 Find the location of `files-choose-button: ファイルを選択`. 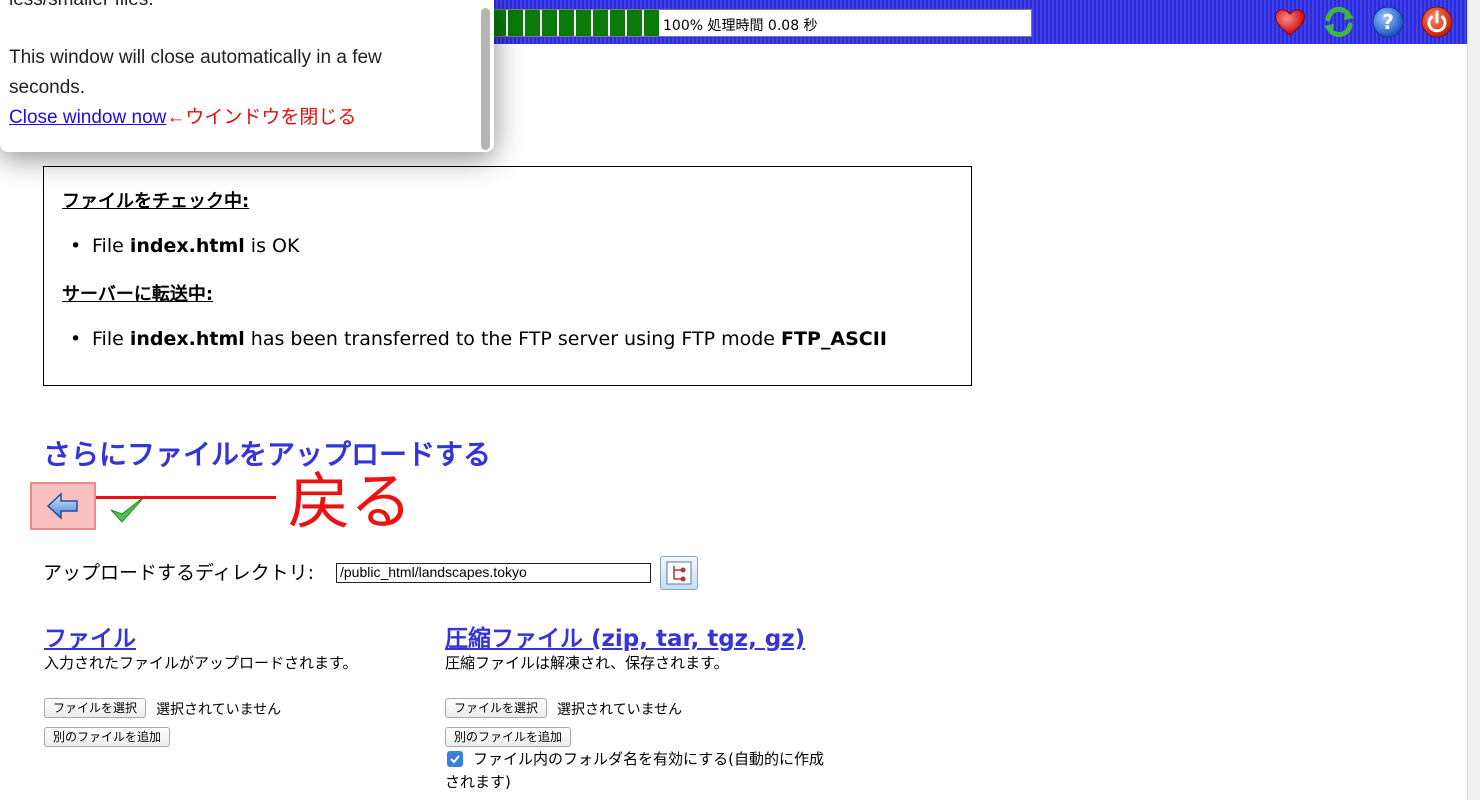

files-choose-button: ファイルを選択 is located at coordinates (95, 708).